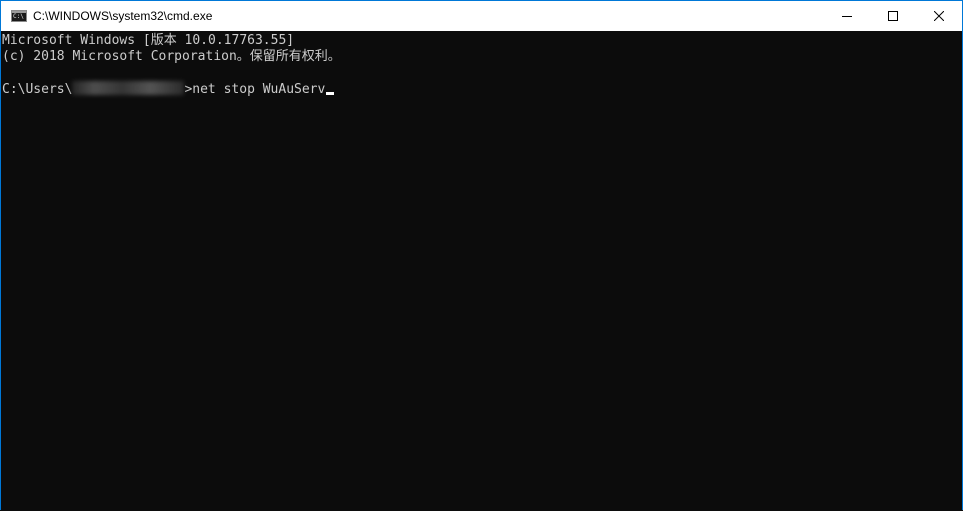 This screenshot has width=963, height=511. Describe the element at coordinates (148, 40) in the screenshot. I see `version-line: Microsoft Windows [版本 10.0.17763.55]` at that location.